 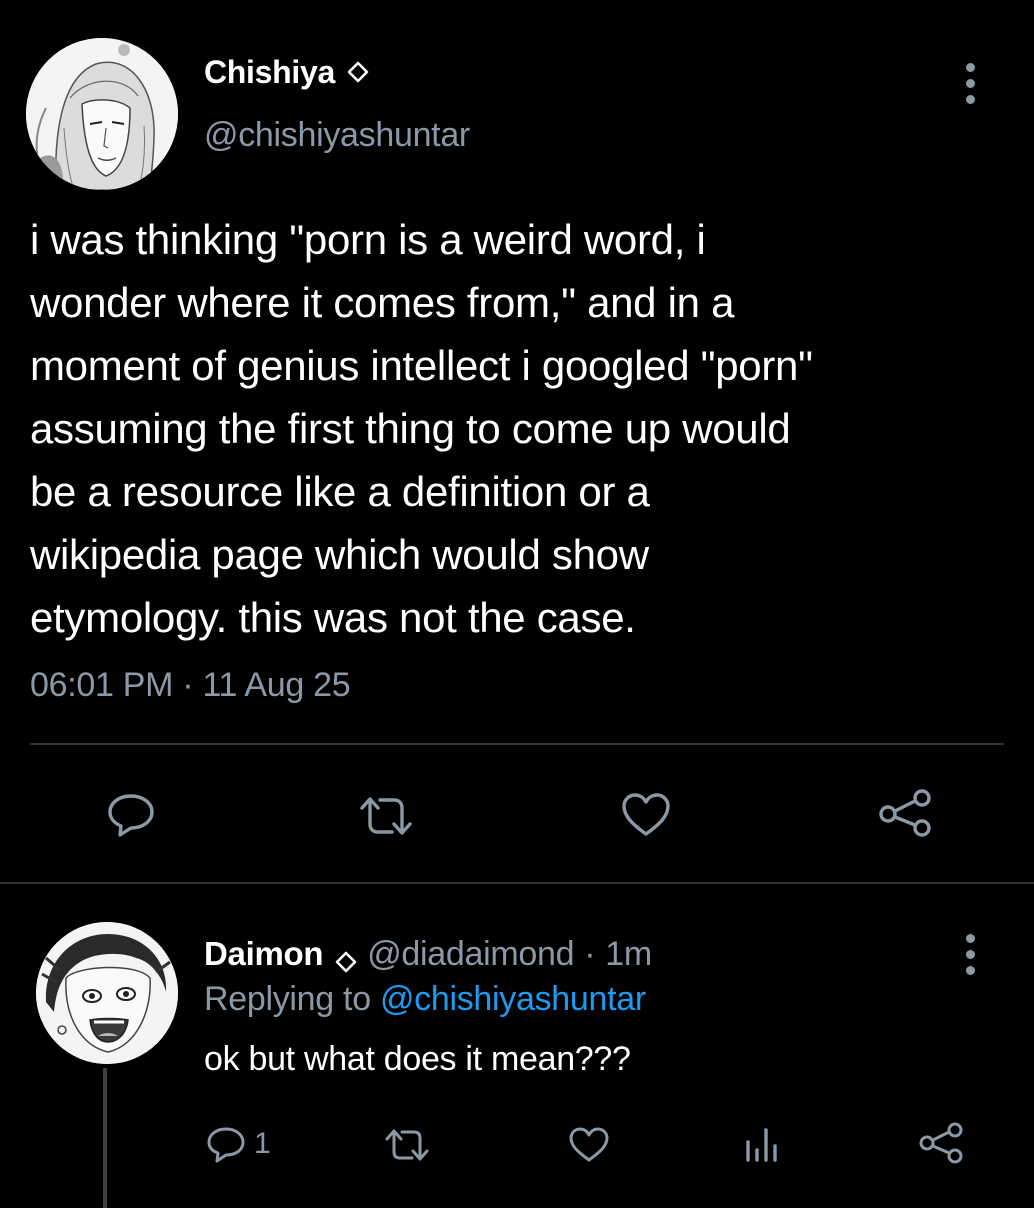 I want to click on author-handle: @chishiyashuntar, so click(x=337, y=135).